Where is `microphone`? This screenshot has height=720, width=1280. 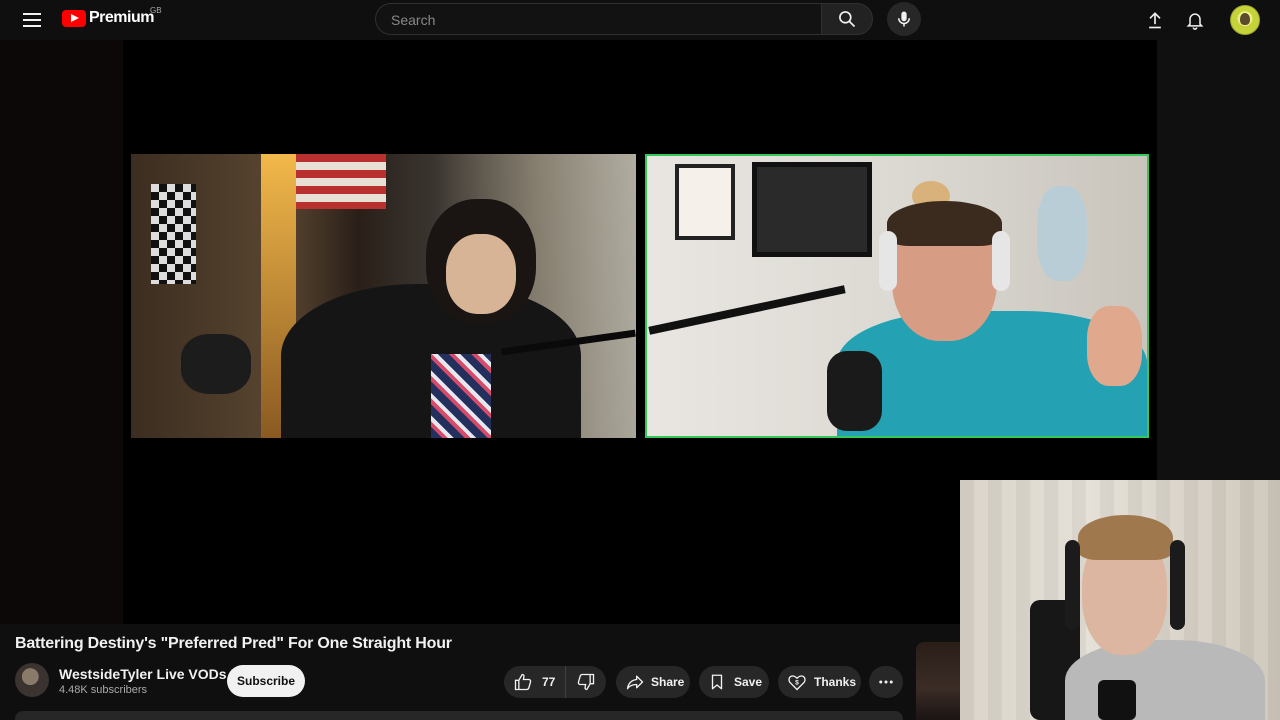 microphone is located at coordinates (854, 391).